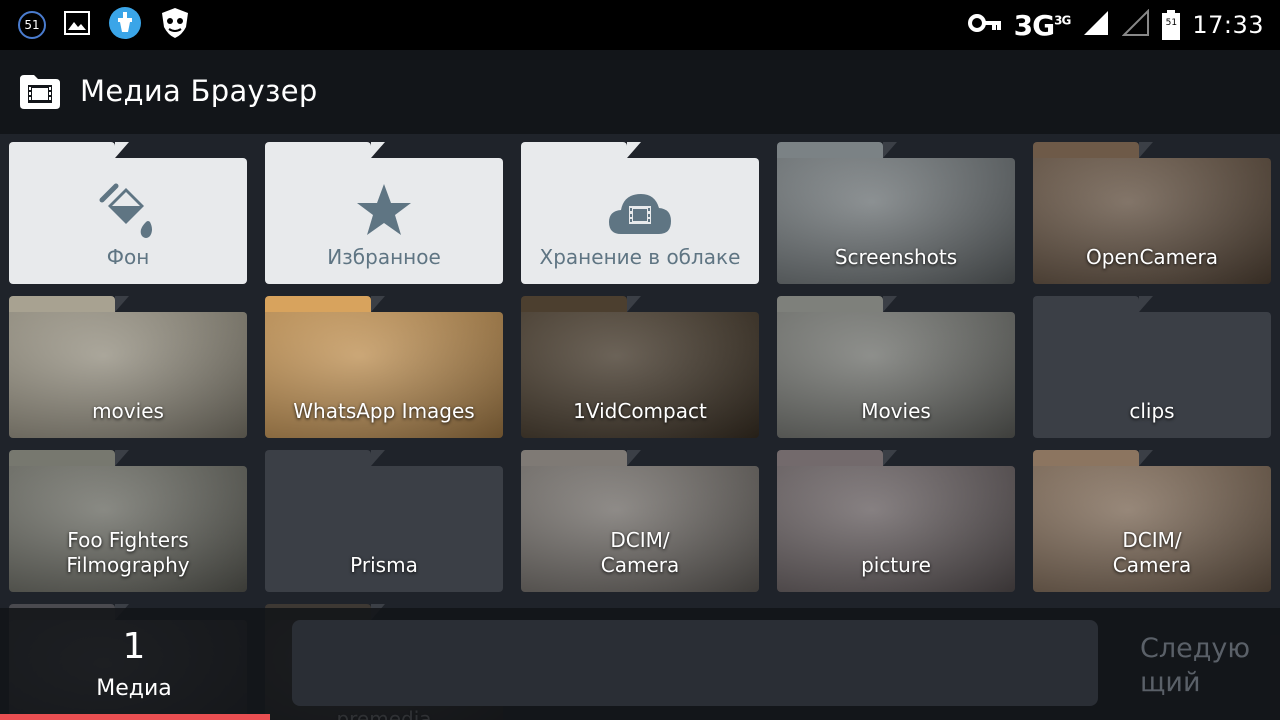  What do you see at coordinates (896, 257) in the screenshot?
I see `folder-label: Screenshots` at bounding box center [896, 257].